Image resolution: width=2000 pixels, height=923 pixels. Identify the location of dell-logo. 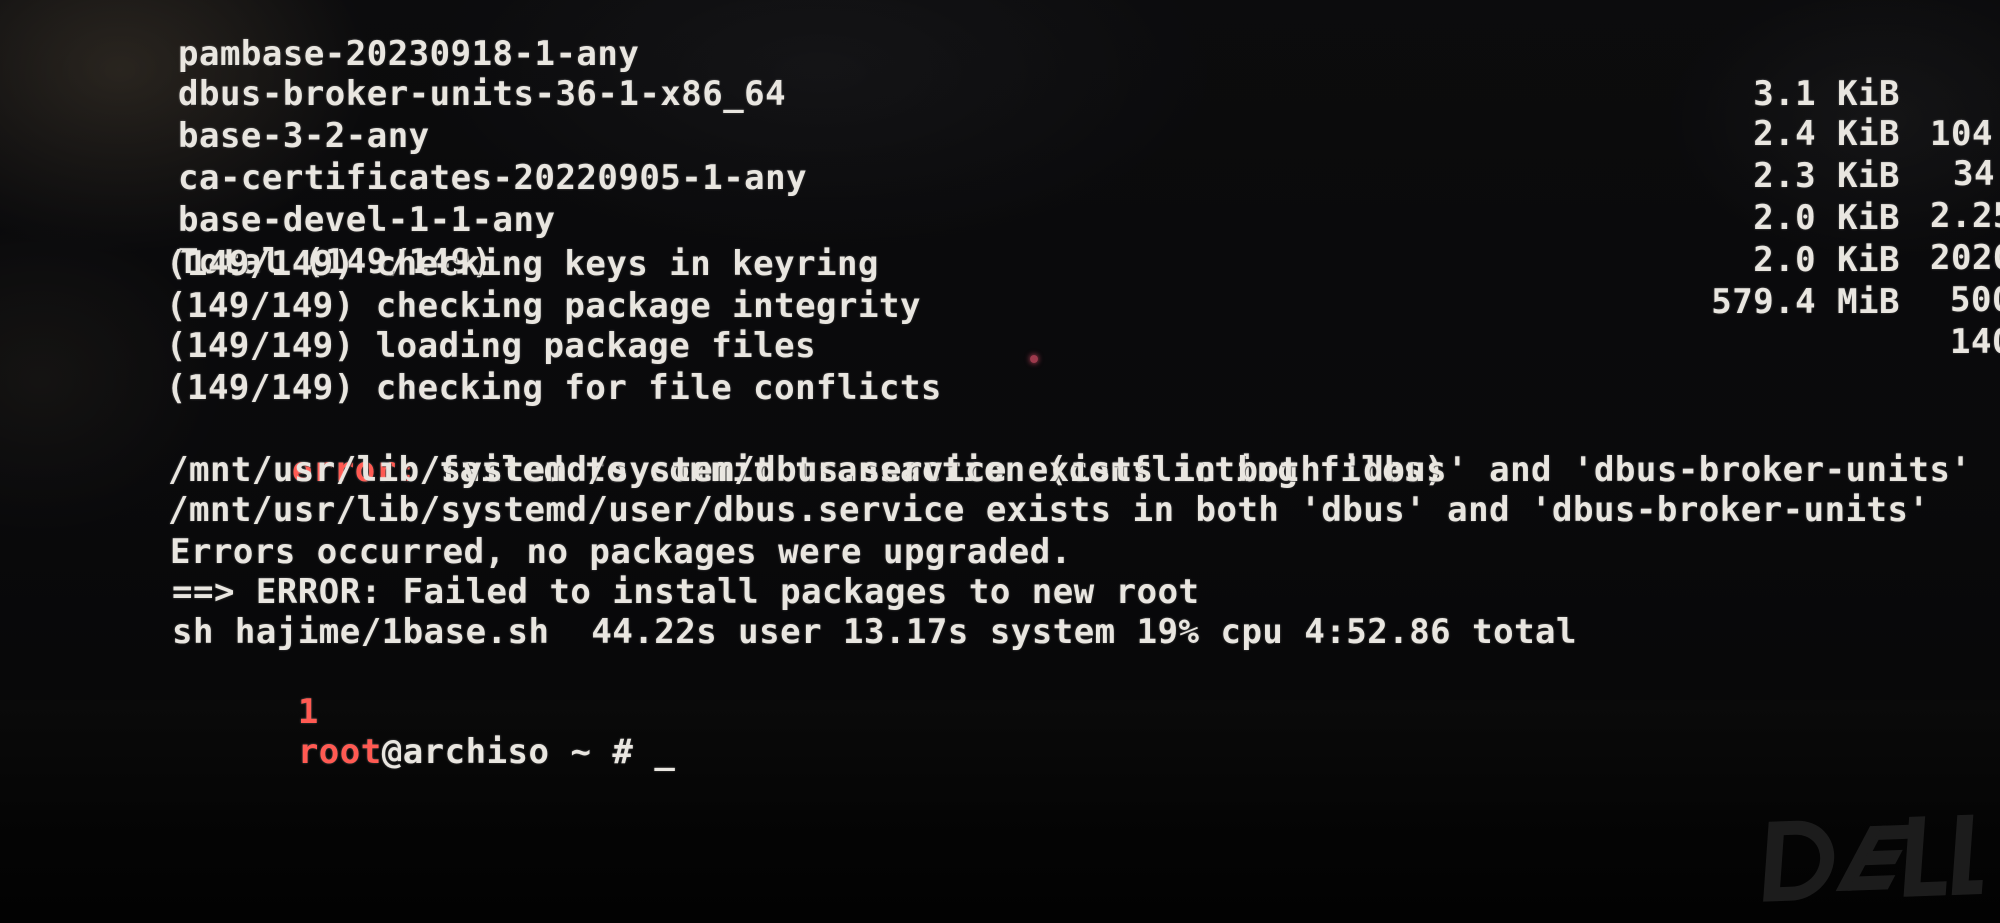
(1870, 863).